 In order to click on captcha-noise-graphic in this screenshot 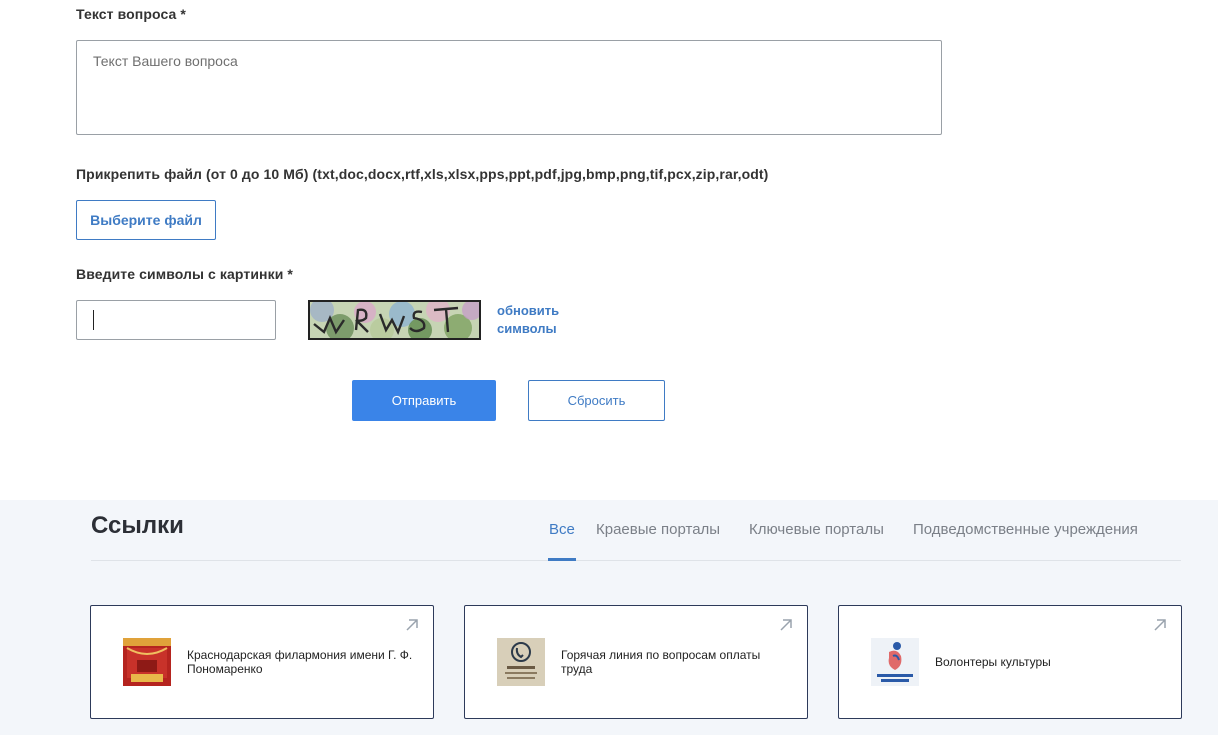, I will do `click(394, 320)`.